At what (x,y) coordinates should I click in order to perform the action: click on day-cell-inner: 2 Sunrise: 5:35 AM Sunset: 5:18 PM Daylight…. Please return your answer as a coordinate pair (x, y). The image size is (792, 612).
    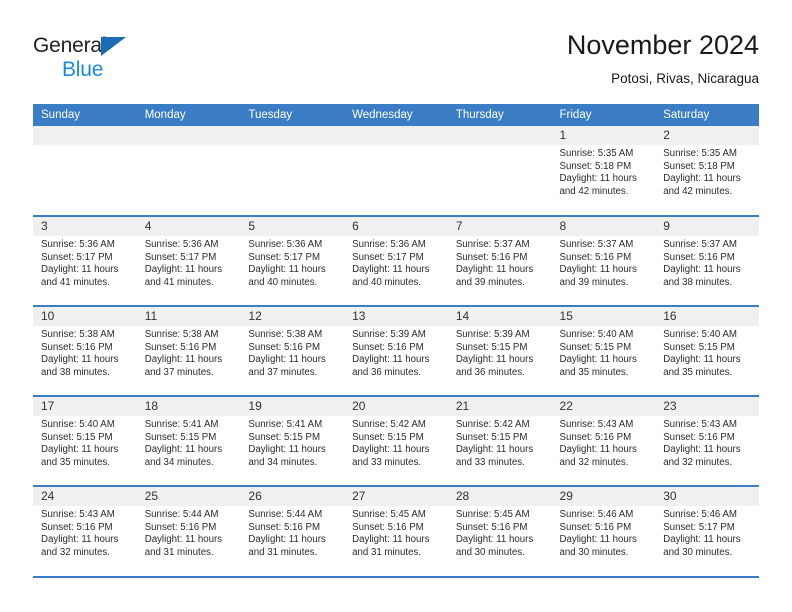
    Looking at the image, I should click on (707, 170).